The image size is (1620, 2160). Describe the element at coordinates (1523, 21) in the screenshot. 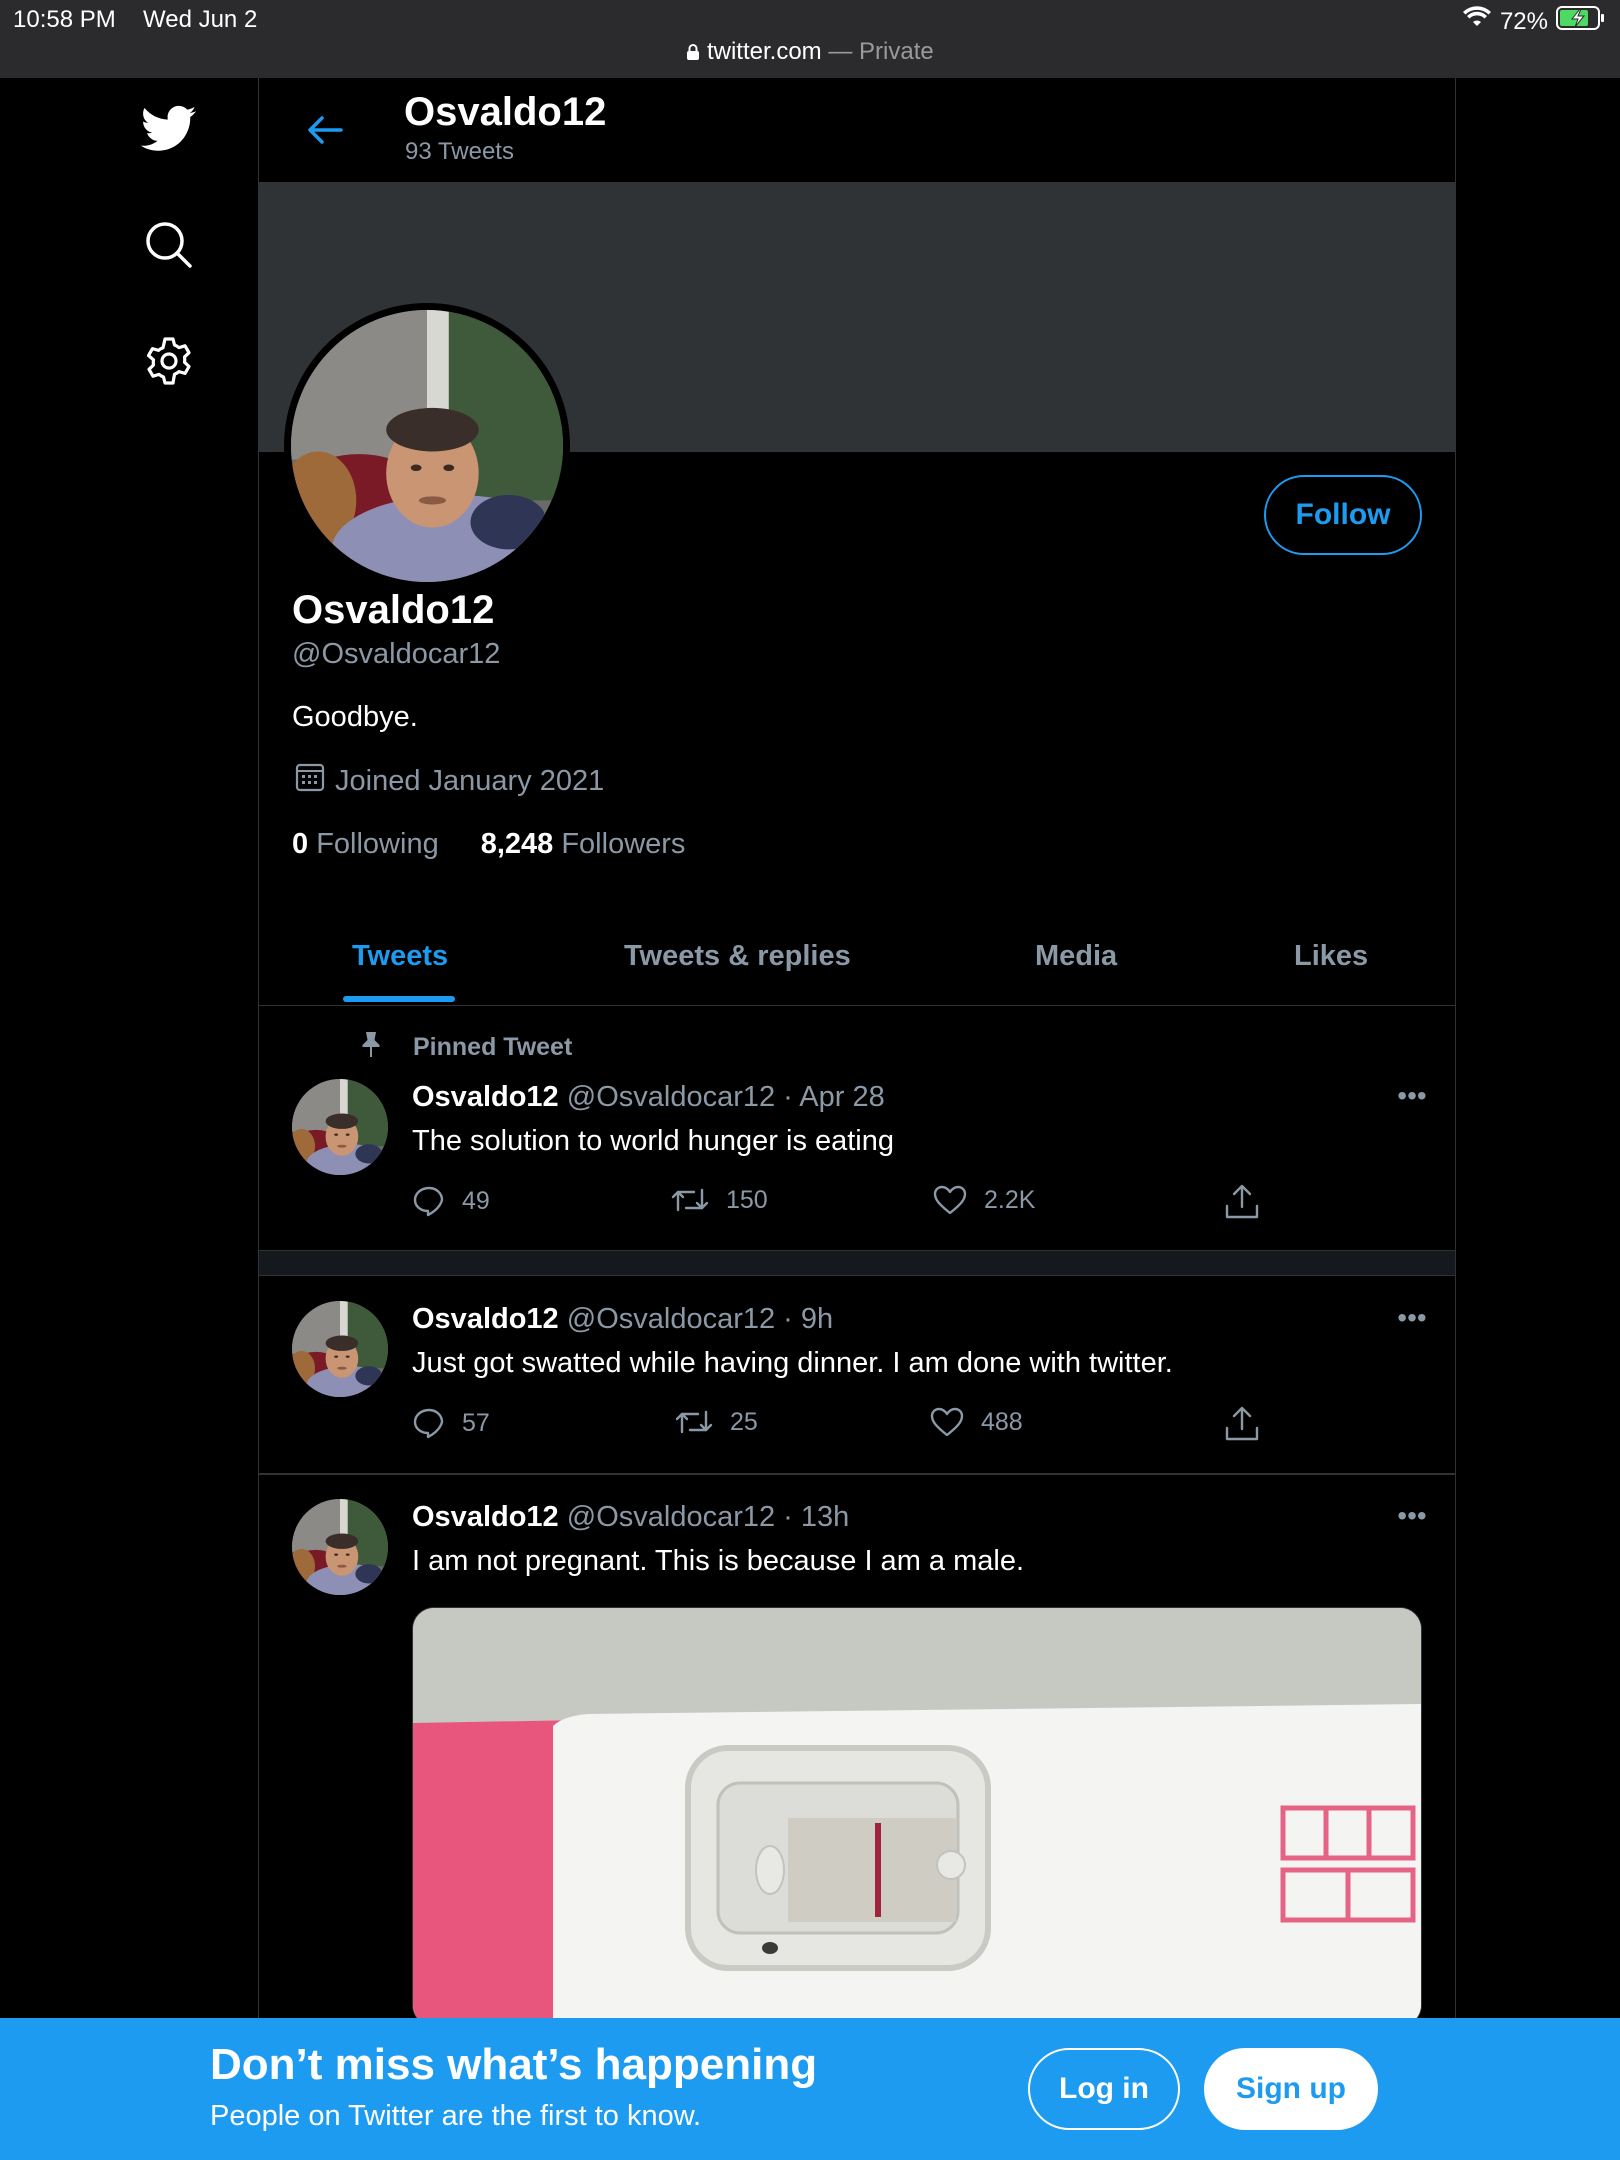

I see `battery-percent: 72%` at that location.